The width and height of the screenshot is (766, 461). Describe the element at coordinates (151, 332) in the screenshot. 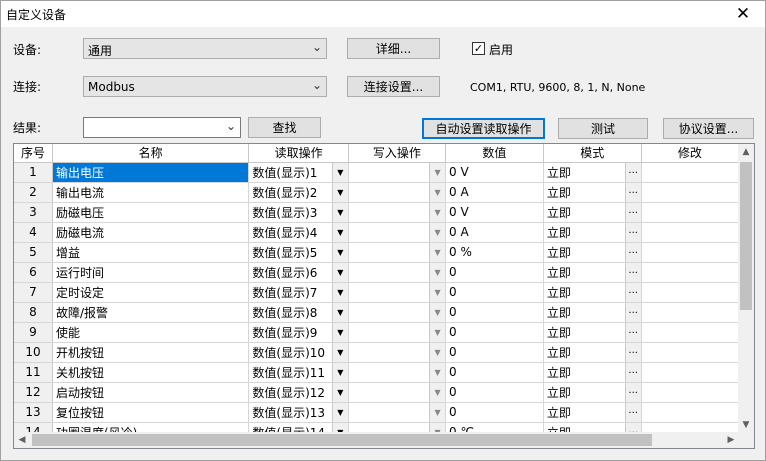

I see `name-cell: 使能` at that location.